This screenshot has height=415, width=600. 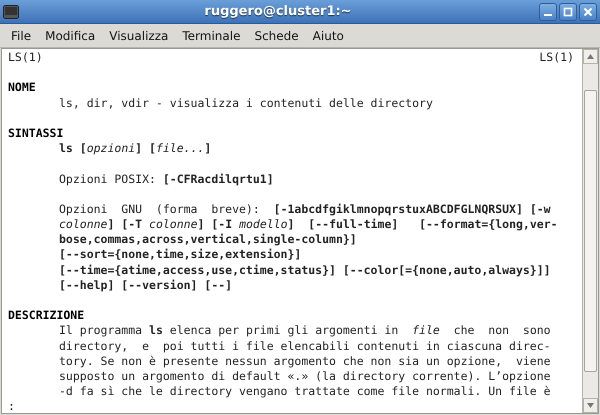 What do you see at coordinates (208, 240) in the screenshot?
I see `terminal-line: bose,commas,across,vertical,single-column}]` at bounding box center [208, 240].